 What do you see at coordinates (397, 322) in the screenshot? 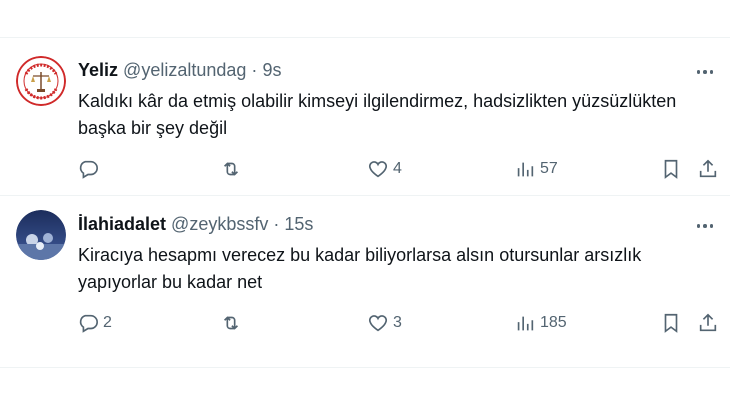
I see `like-count: 3` at bounding box center [397, 322].